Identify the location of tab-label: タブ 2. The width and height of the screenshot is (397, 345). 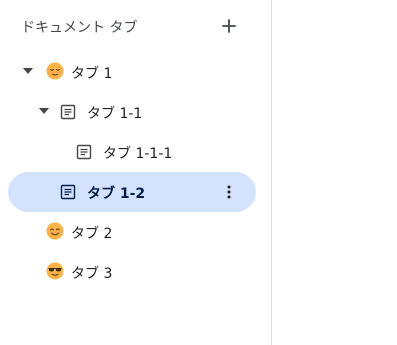
(92, 234).